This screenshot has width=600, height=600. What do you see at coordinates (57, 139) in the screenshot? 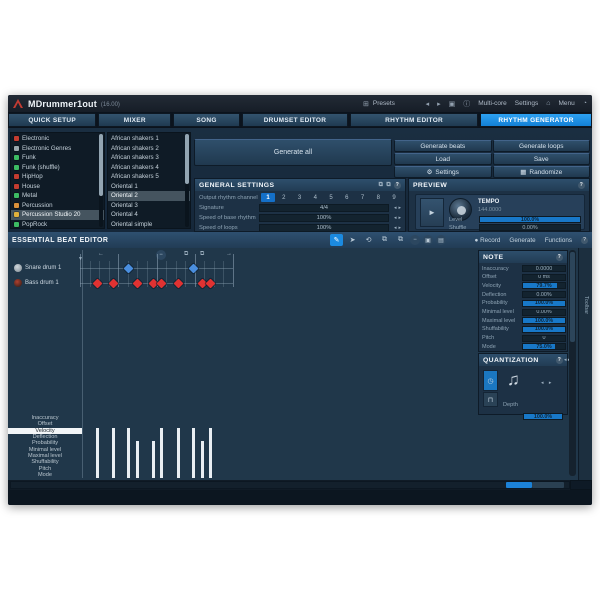
I see `list-item: Electronic` at bounding box center [57, 139].